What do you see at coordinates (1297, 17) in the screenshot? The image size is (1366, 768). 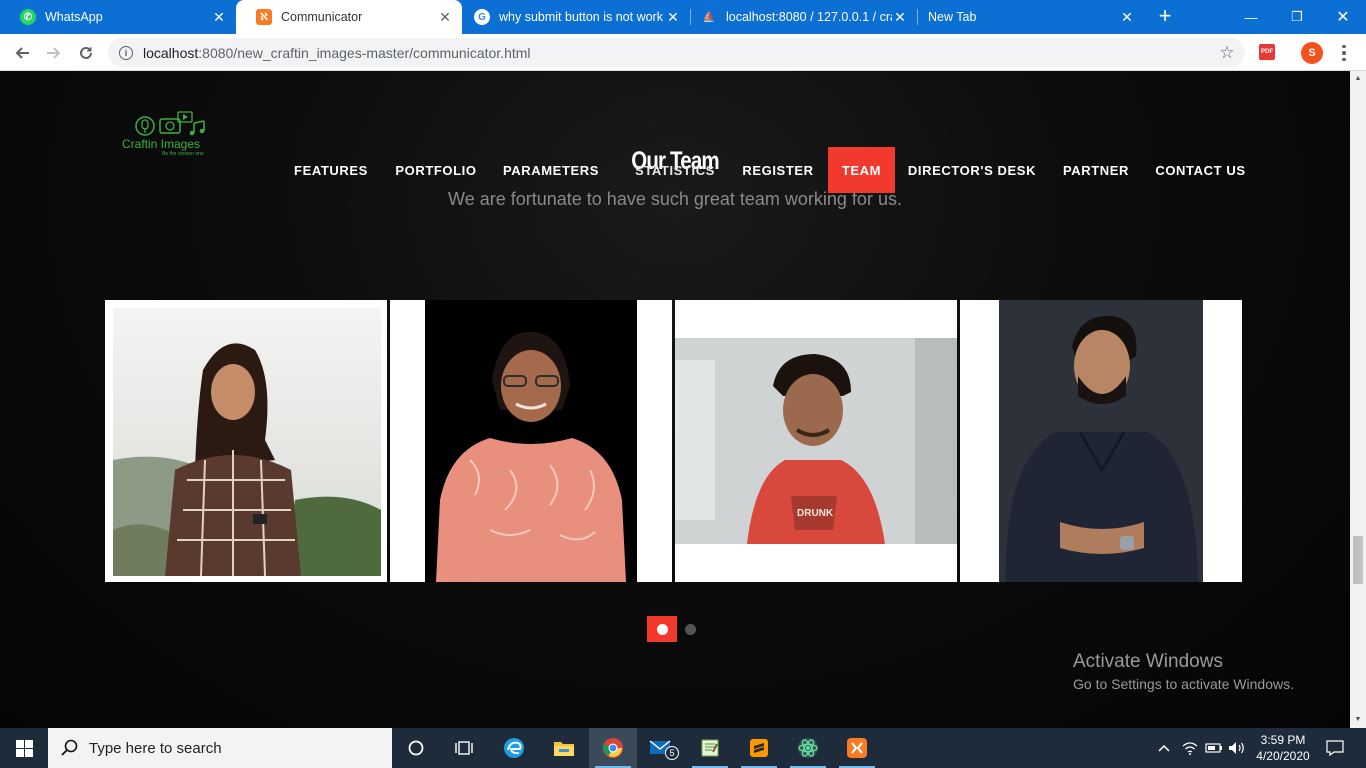 I see `restore-button: ❐` at bounding box center [1297, 17].